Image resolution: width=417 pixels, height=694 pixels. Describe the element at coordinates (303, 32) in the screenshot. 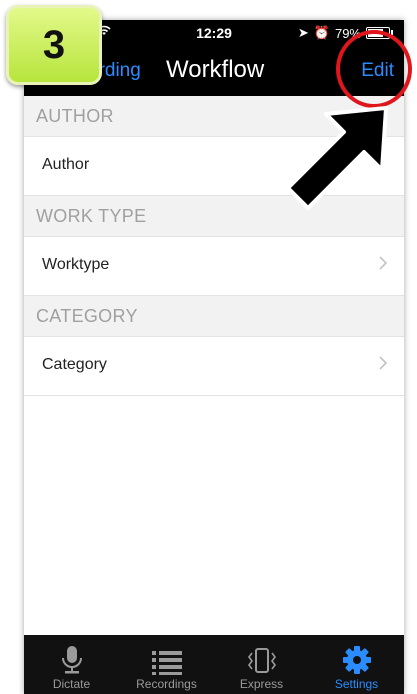

I see `location-arrow-icon: ➤` at that location.